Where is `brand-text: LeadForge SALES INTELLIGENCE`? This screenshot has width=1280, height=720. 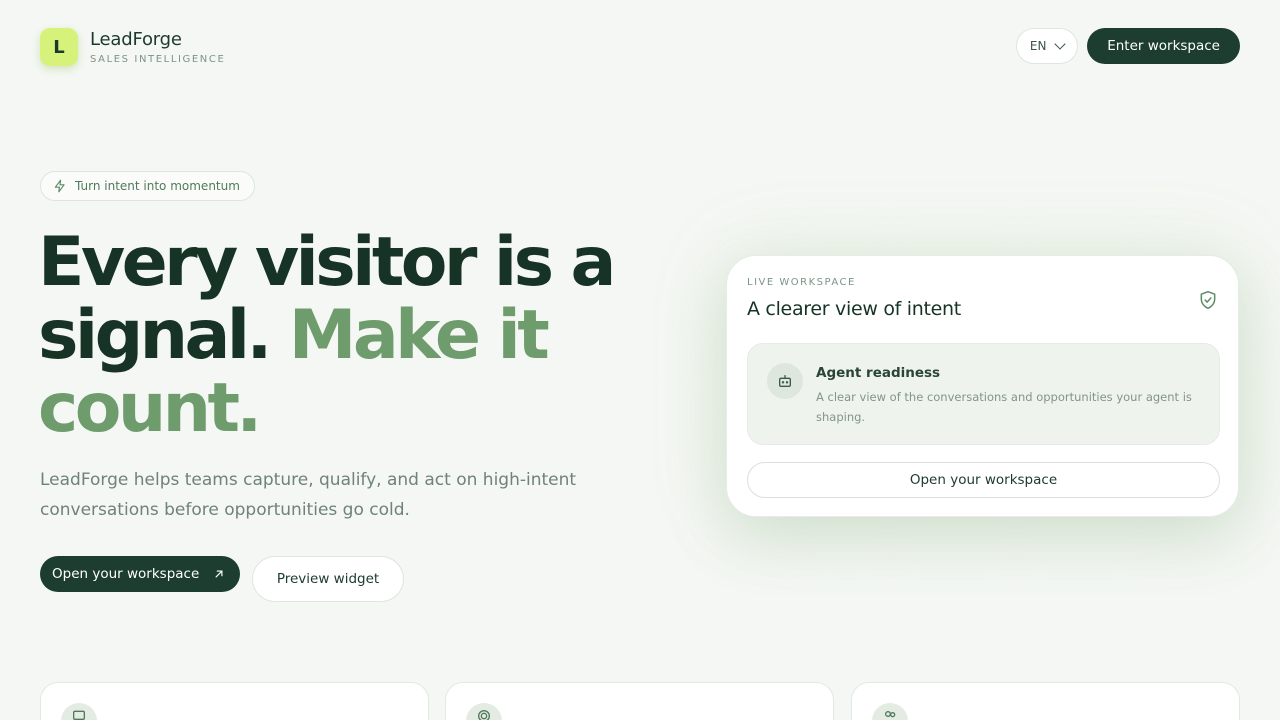
brand-text: LeadForge SALES INTELLIGENCE is located at coordinates (157, 47).